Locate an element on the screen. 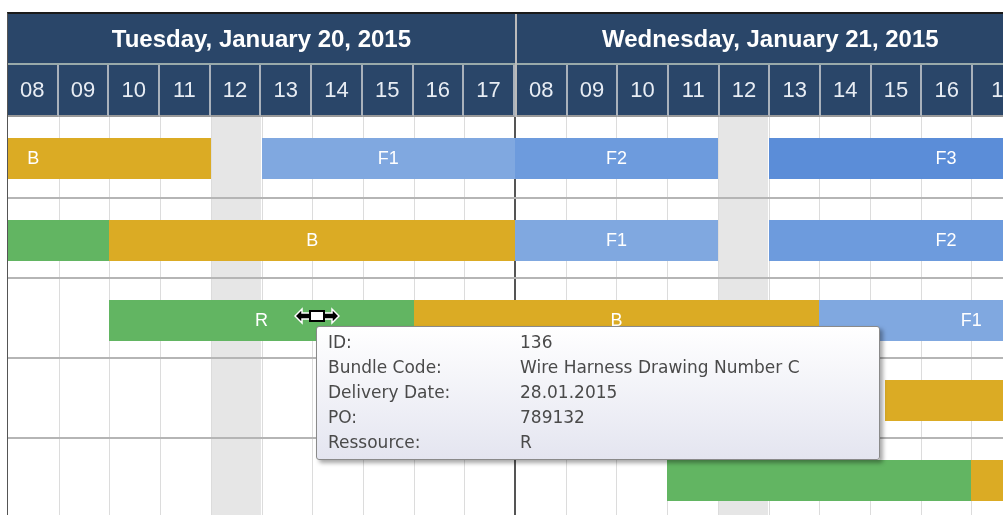 Image resolution: width=1003 pixels, height=515 pixels. day-header: Tuesday, January 20, 2015 is located at coordinates (261, 39).